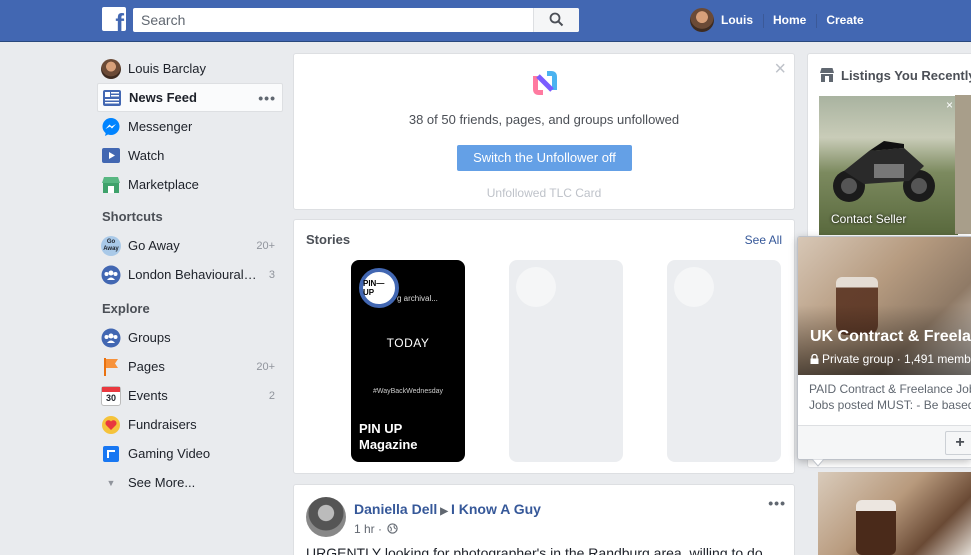 The width and height of the screenshot is (971, 555). Describe the element at coordinates (271, 274) in the screenshot. I see `sidebar-item-count: 3` at that location.